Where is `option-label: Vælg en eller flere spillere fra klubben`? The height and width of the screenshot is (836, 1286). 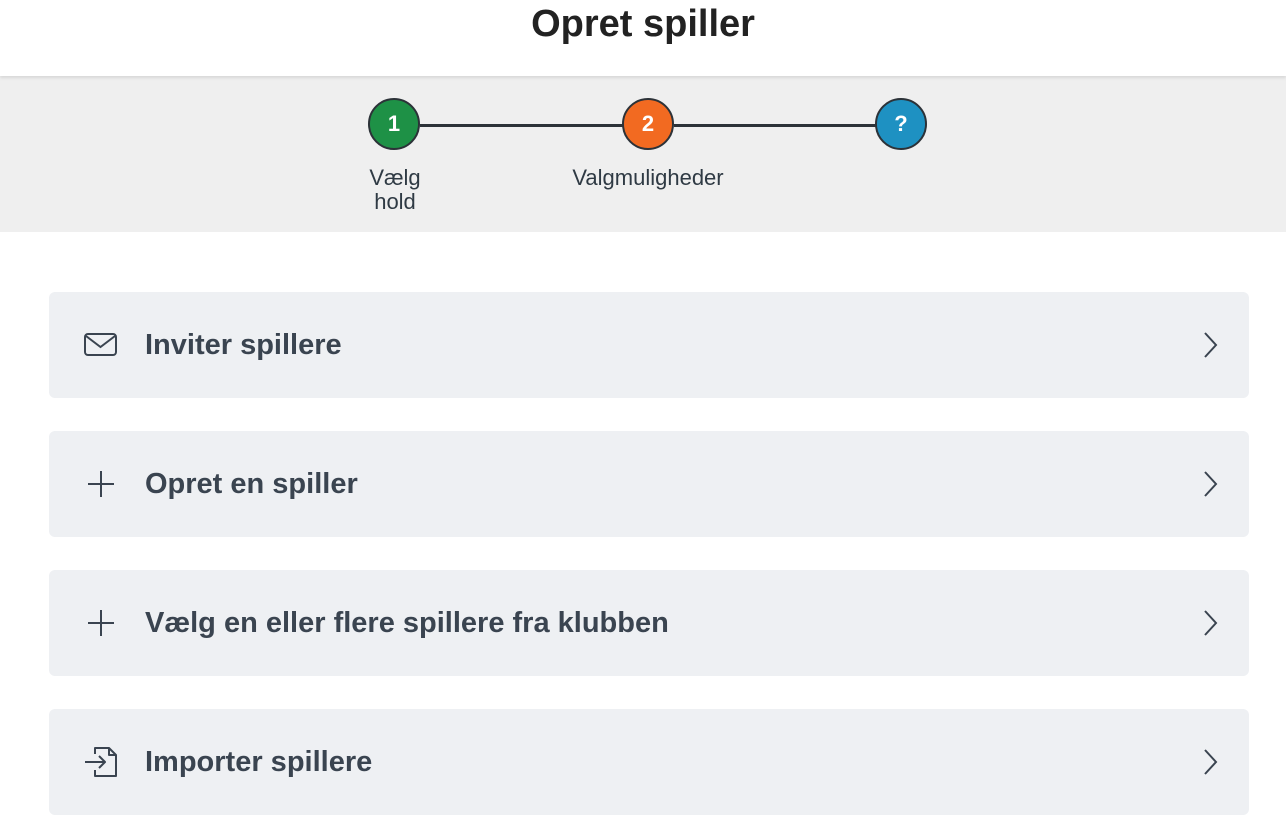 option-label: Vælg en eller flere spillere fra klubben is located at coordinates (407, 623).